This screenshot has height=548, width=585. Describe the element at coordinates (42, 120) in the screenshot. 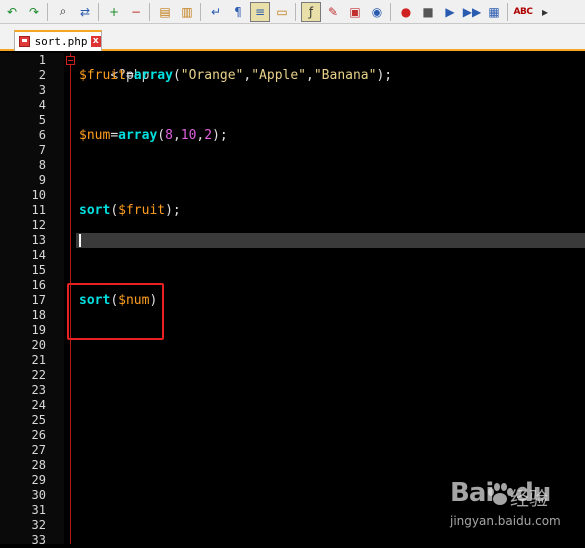

I see `line-number: 5` at that location.